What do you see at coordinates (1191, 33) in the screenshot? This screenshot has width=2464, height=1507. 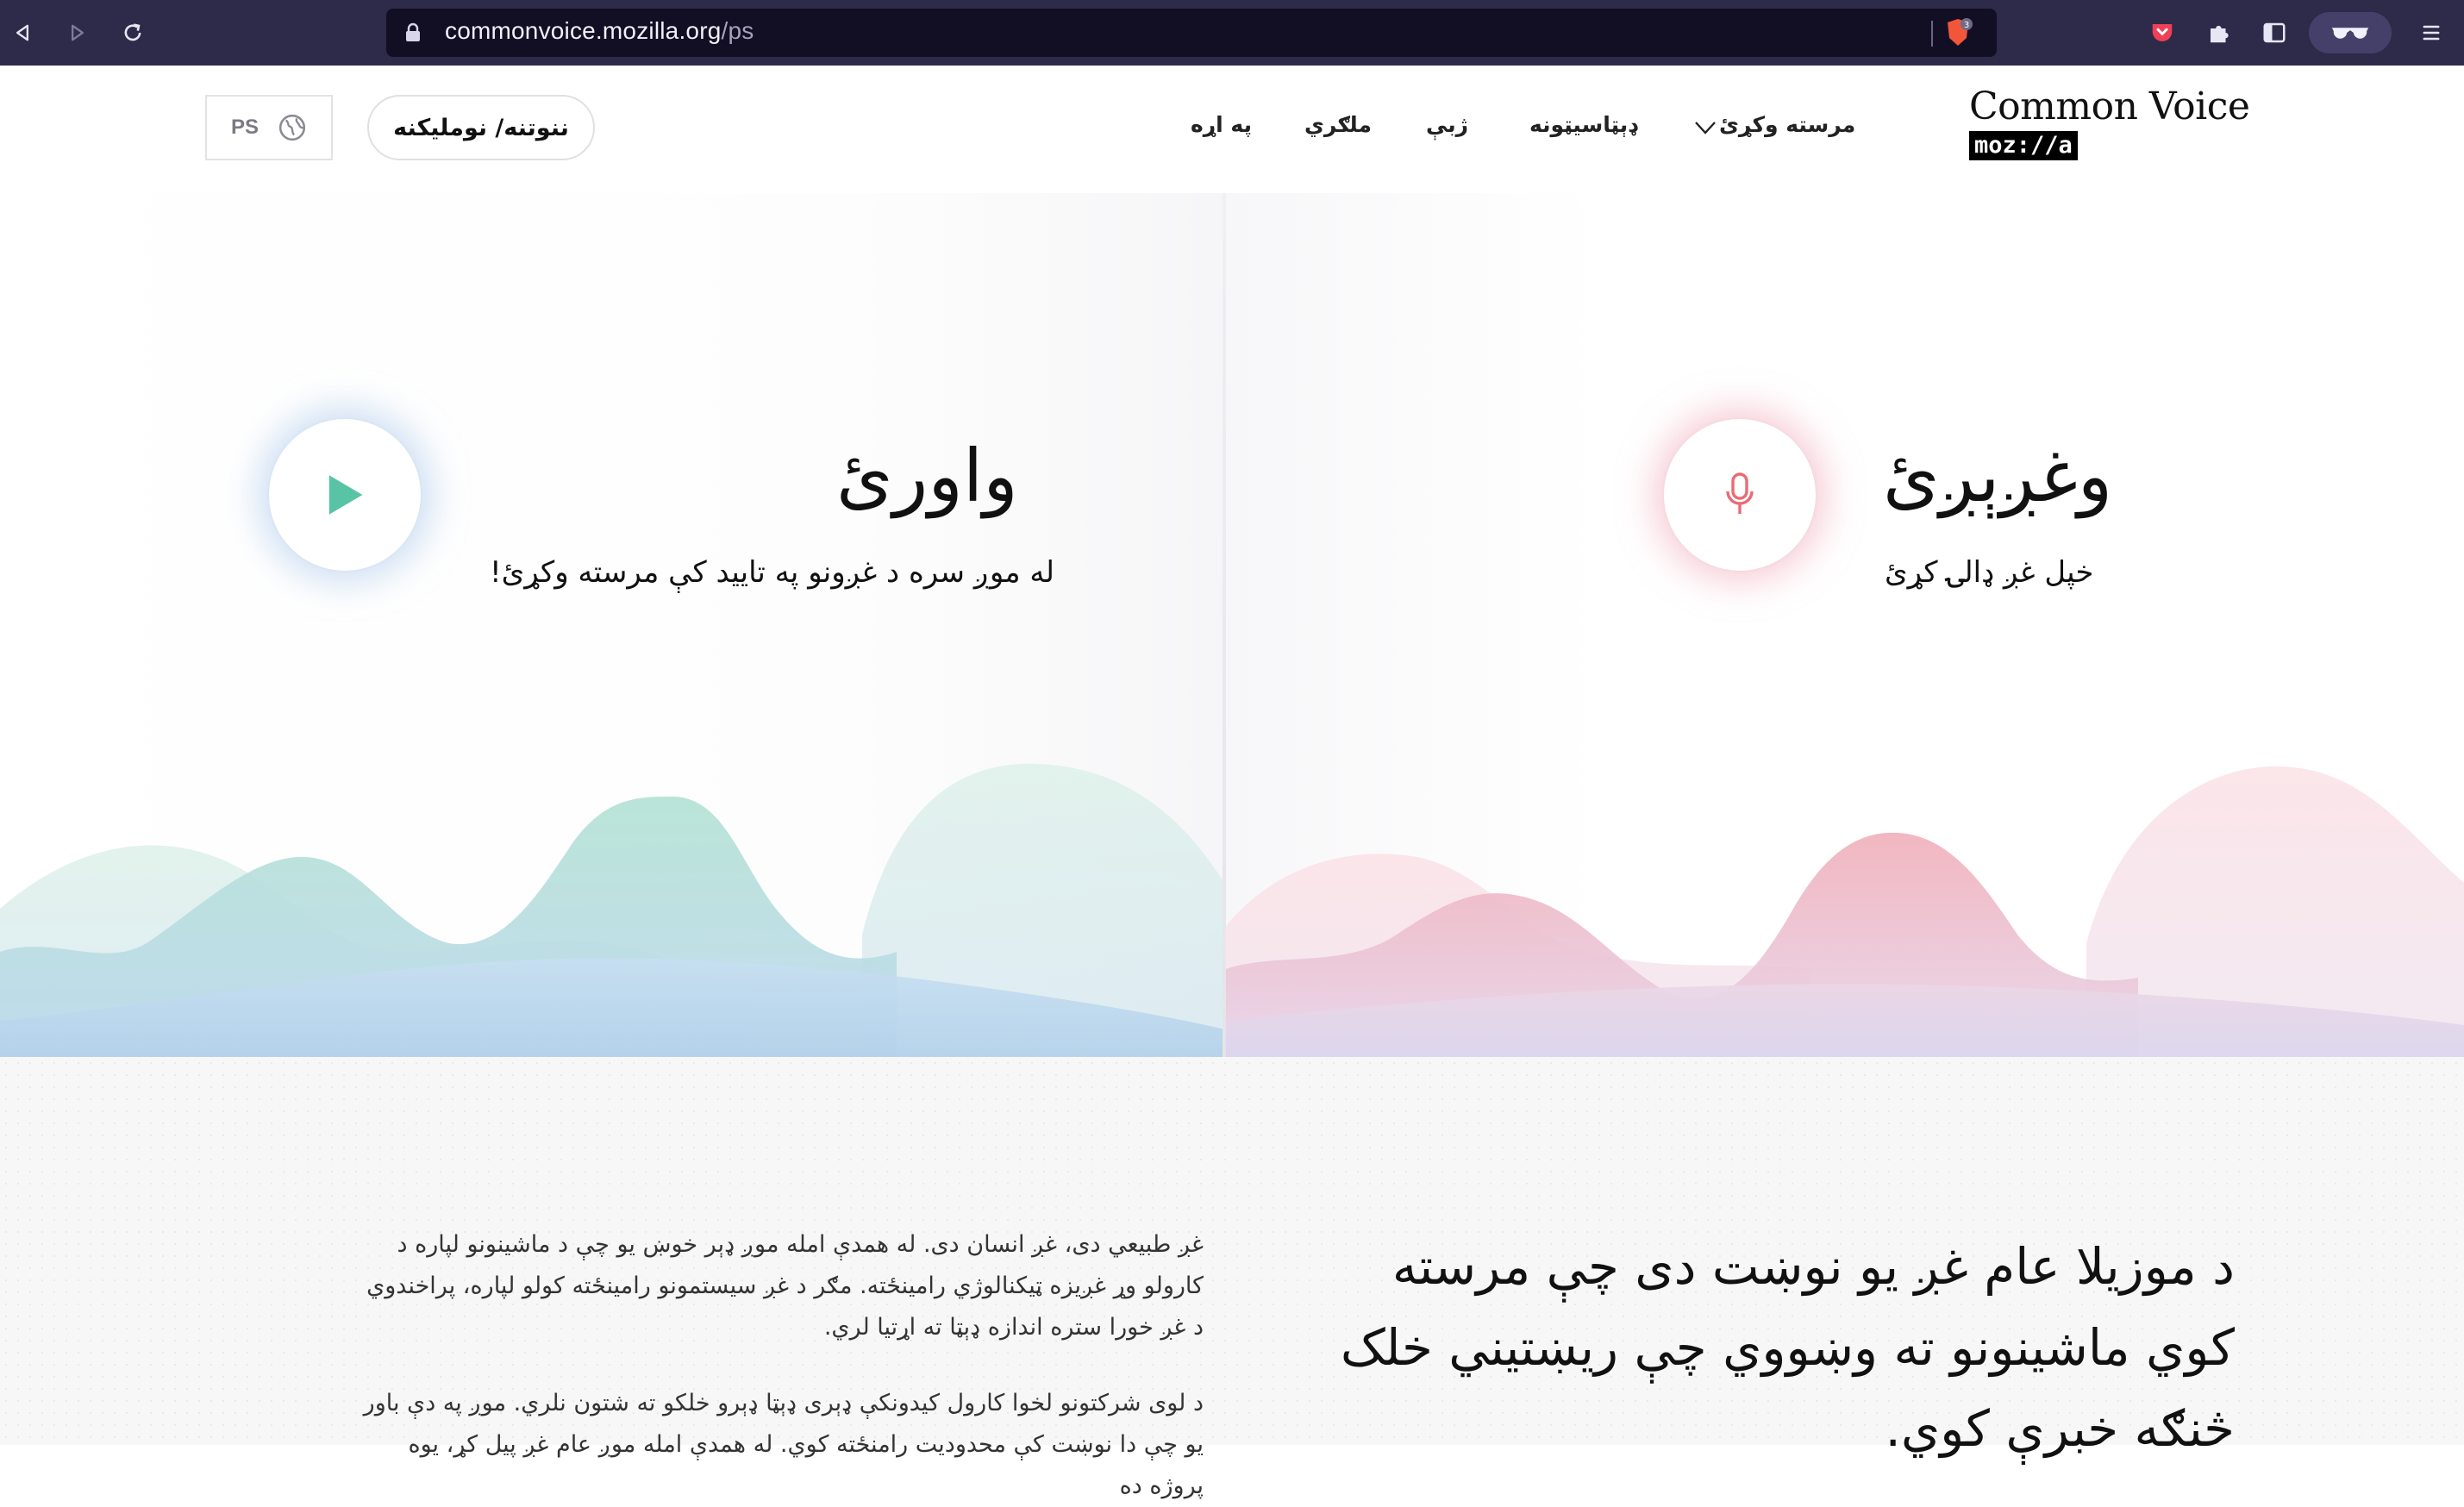 I see `address-bar: commonvoice.mozilla.org/ps 3` at bounding box center [1191, 33].